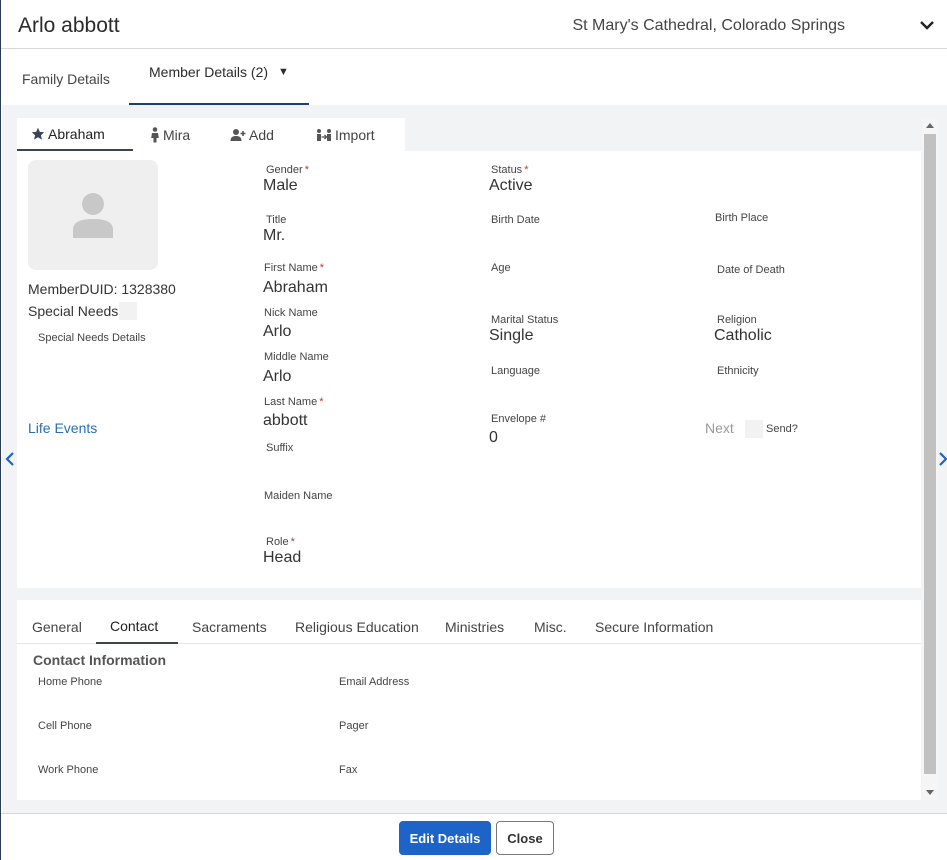  I want to click on scroll-up-icon, so click(930, 126).